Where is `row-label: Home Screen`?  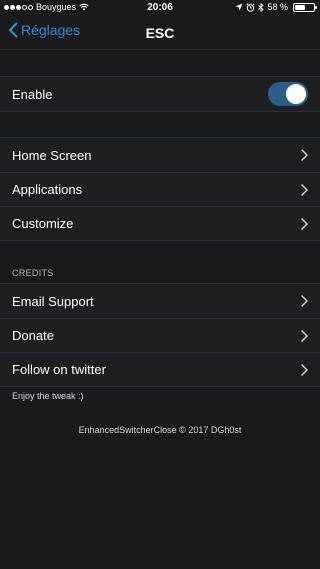
row-label: Home Screen is located at coordinates (52, 155).